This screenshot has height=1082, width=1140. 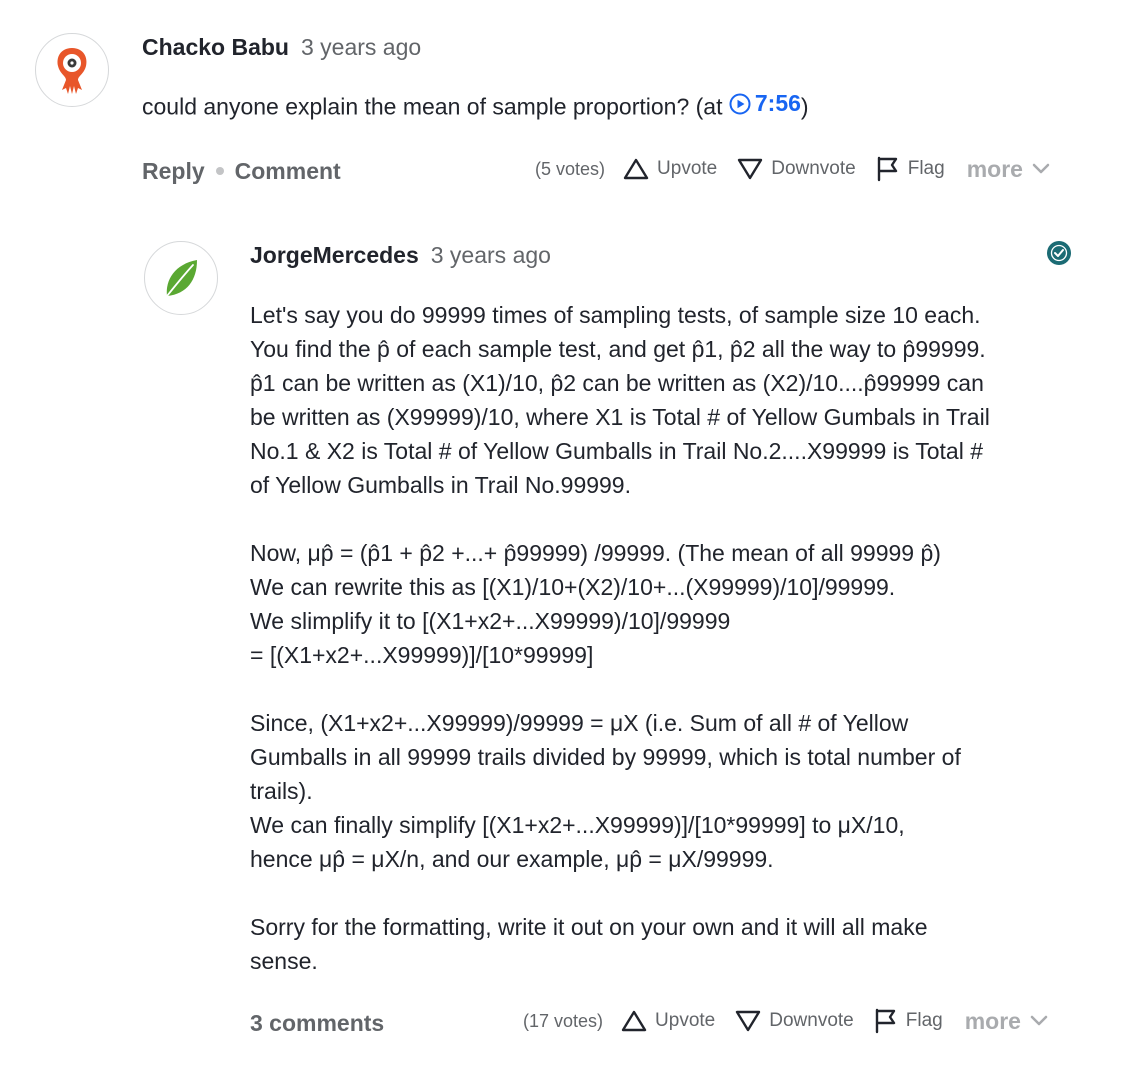 I want to click on verified-badge, so click(x=1059, y=255).